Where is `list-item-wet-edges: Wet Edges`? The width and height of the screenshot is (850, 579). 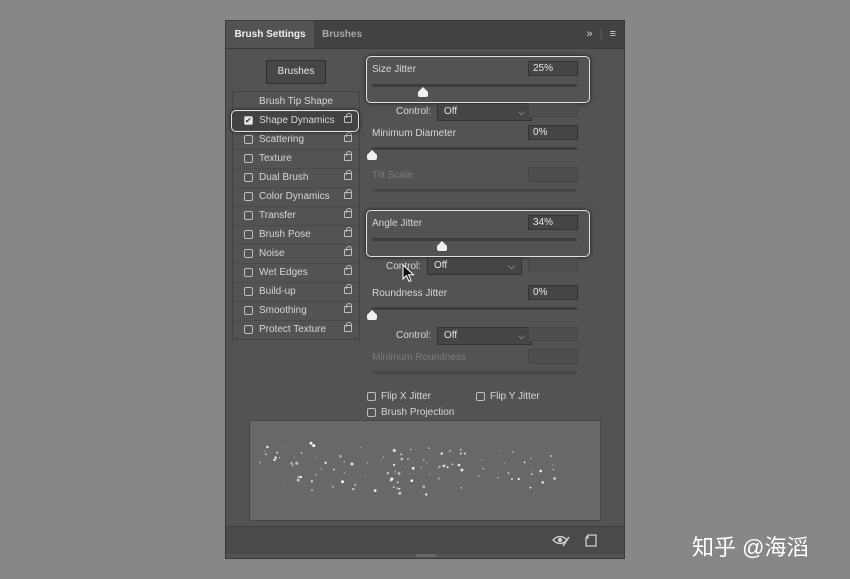 list-item-wet-edges: Wet Edges is located at coordinates (296, 273).